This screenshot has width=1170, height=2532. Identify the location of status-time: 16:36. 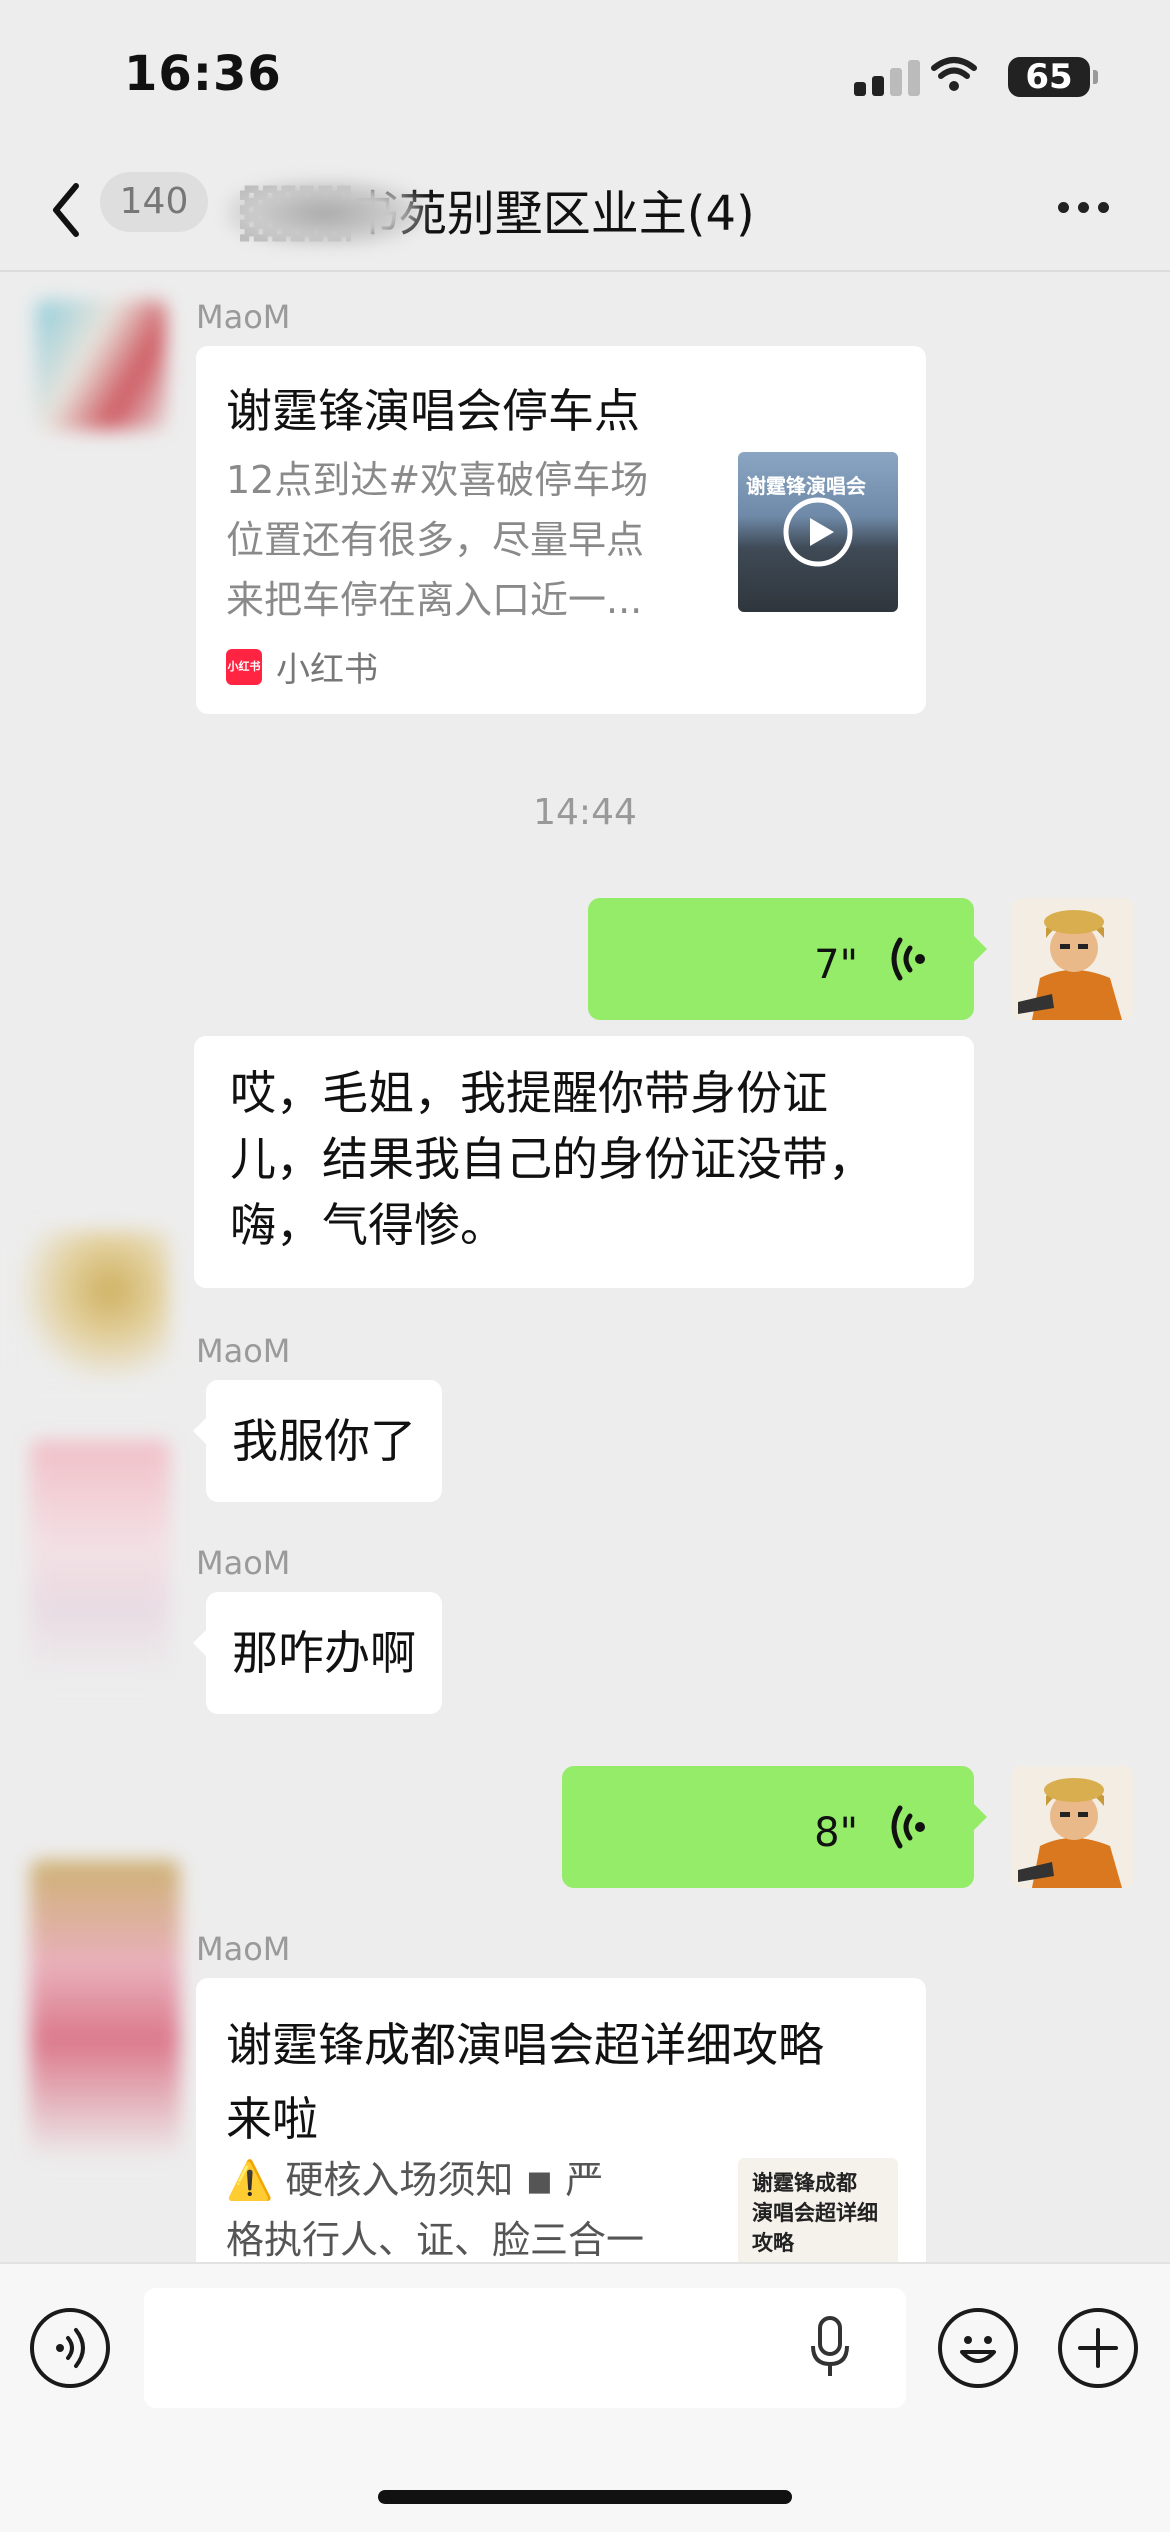
(203, 74).